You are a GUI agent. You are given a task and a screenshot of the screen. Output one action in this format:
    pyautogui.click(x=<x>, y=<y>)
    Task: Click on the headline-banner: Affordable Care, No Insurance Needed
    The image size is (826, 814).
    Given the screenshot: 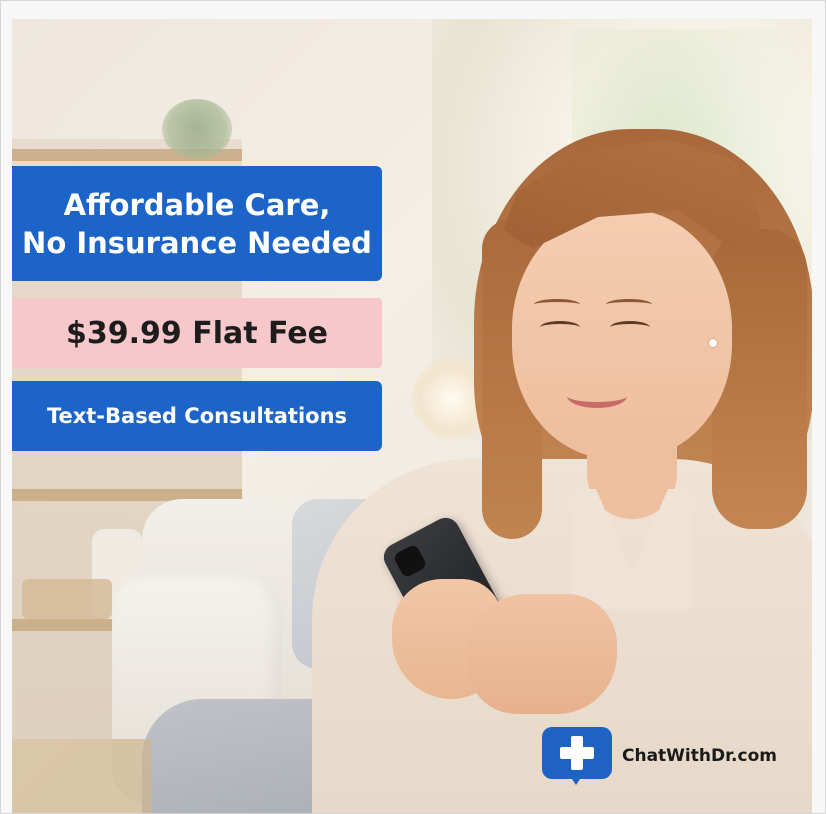 What is the action you would take?
    pyautogui.click(x=197, y=223)
    